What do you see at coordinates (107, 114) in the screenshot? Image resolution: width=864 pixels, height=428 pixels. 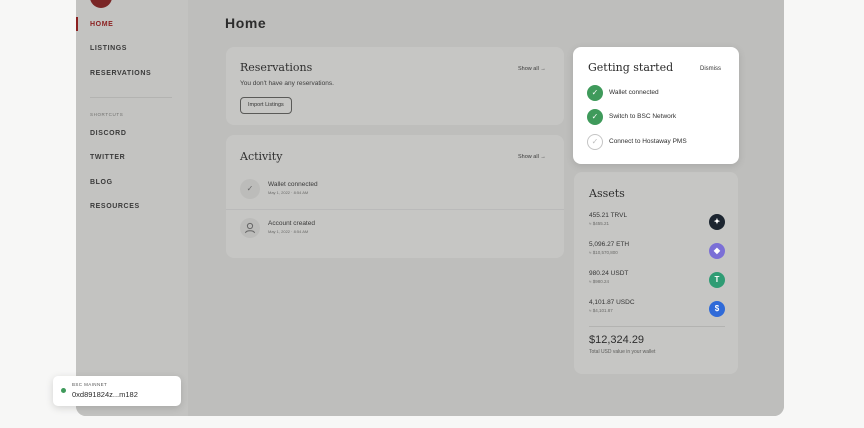 I see `shortcuts-label: SHORTCUTS` at bounding box center [107, 114].